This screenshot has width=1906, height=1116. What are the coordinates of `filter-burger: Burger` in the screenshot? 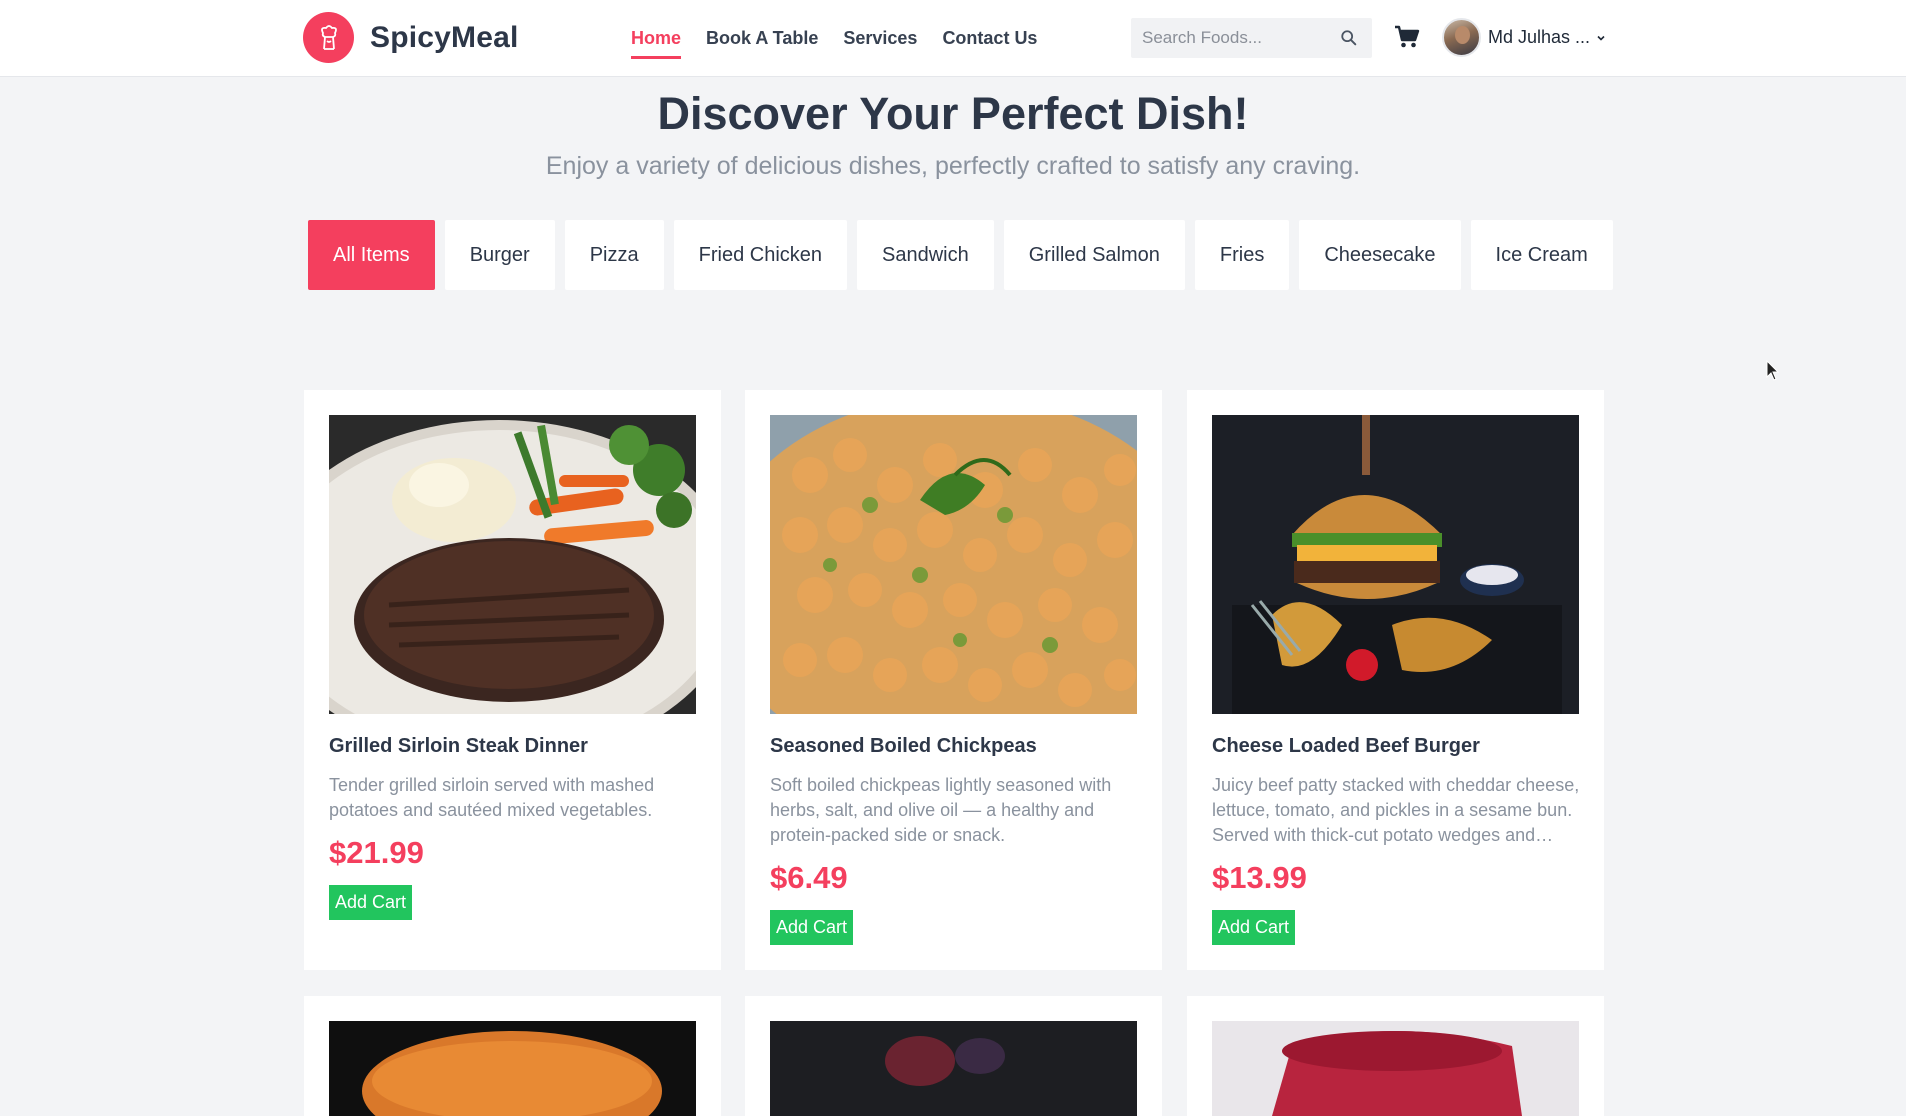 It's located at (499, 255).